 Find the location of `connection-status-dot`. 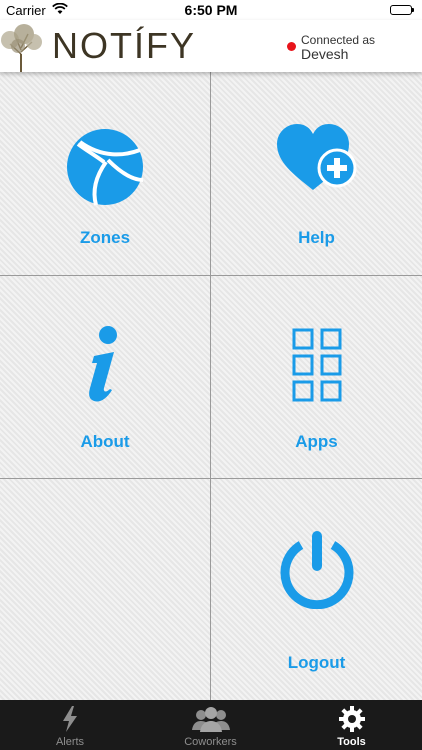

connection-status-dot is located at coordinates (291, 46).